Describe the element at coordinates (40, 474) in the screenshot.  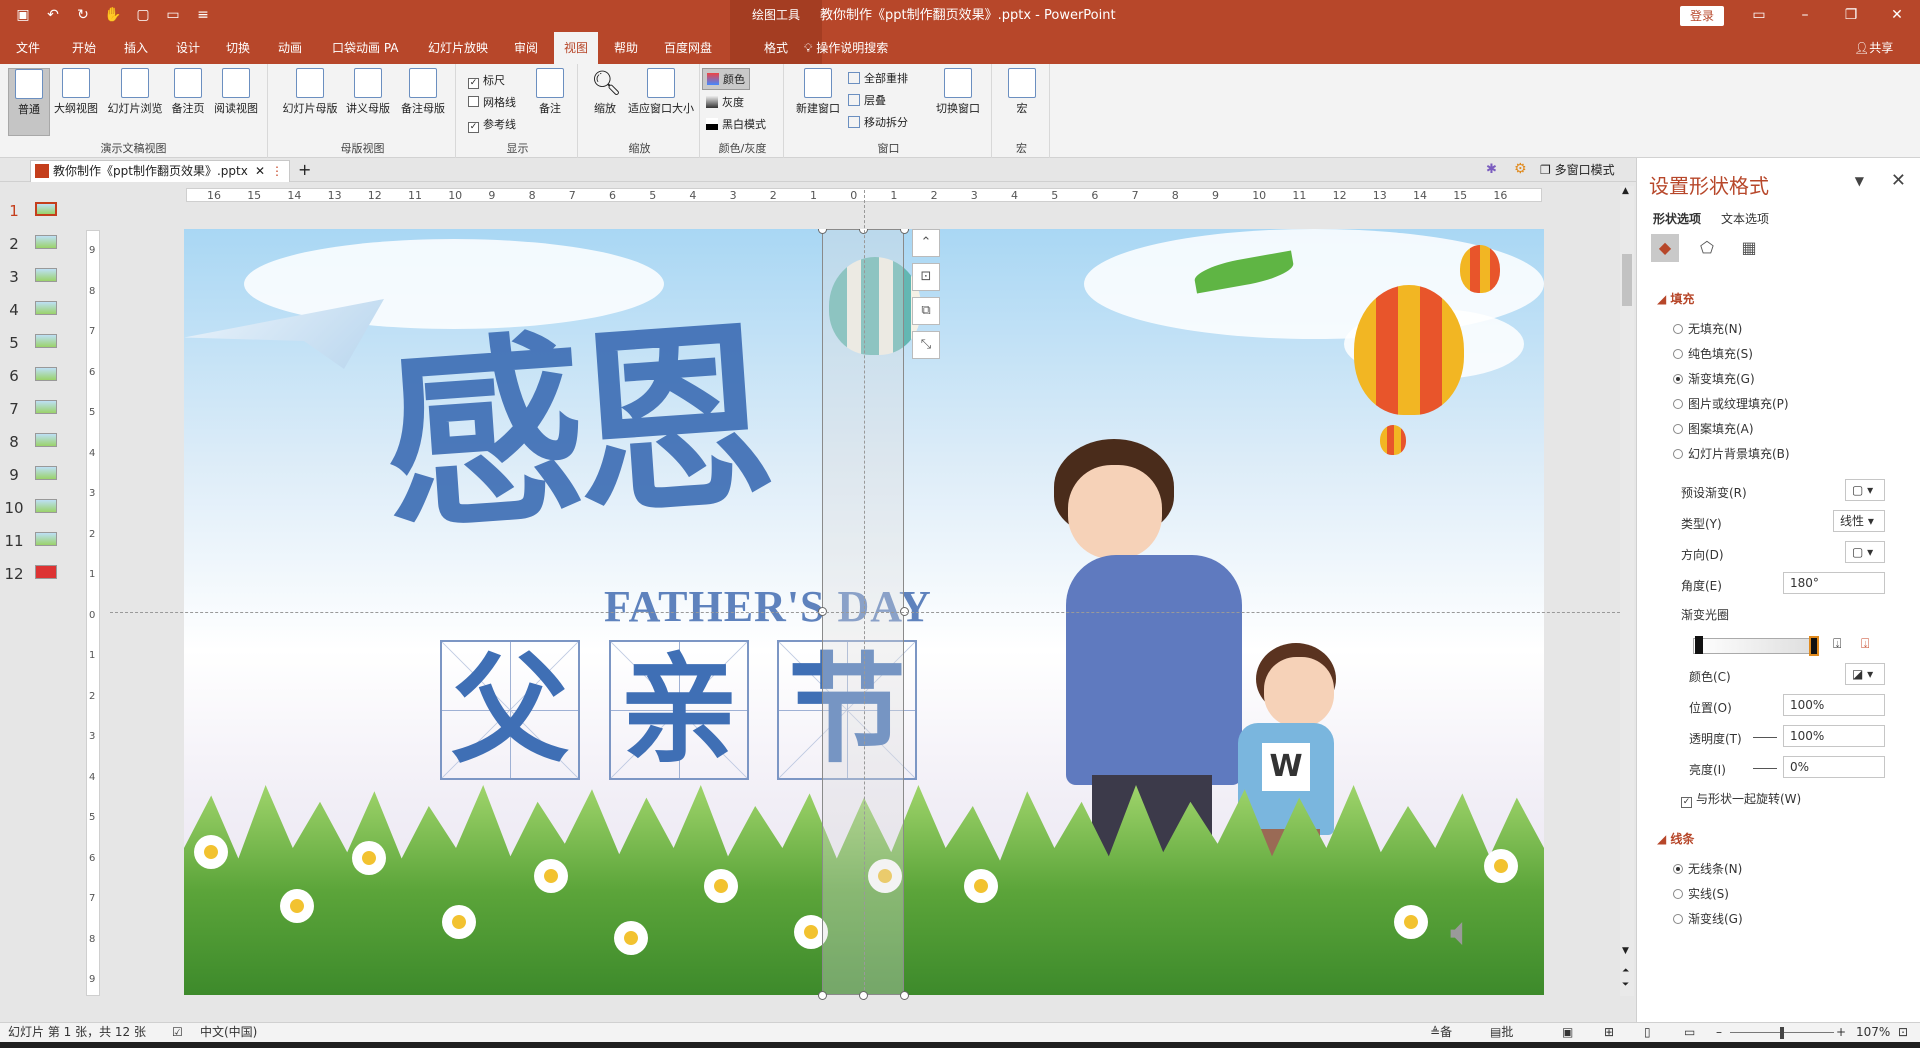
I see `thumbnail-9: 9` at that location.